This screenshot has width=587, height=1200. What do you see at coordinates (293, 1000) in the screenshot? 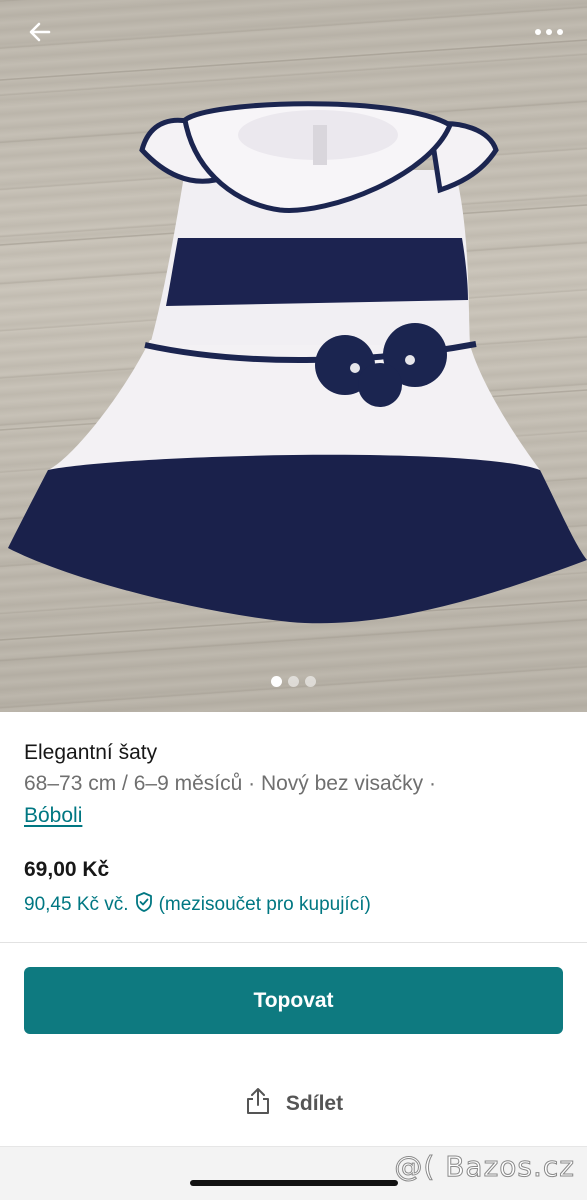
I see `promote-button: Topovat` at bounding box center [293, 1000].